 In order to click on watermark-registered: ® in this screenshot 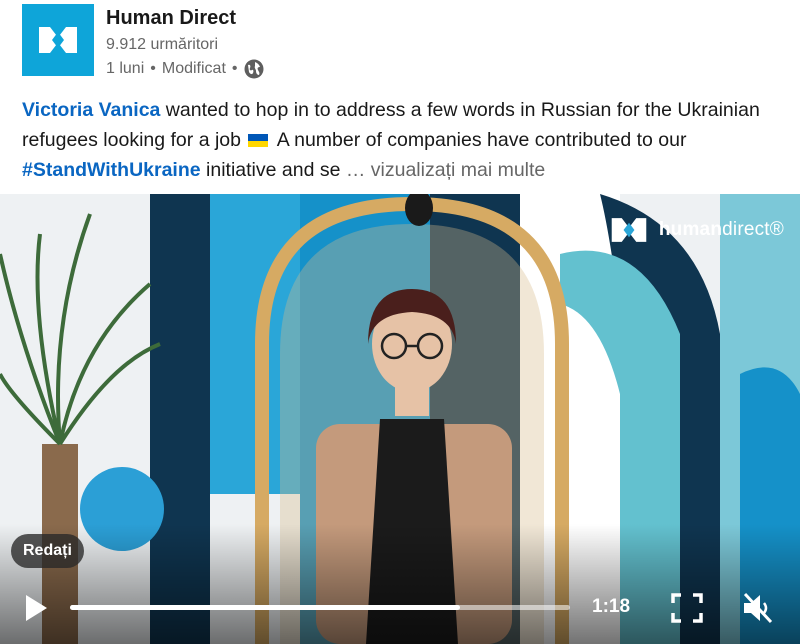, I will do `click(776, 229)`.